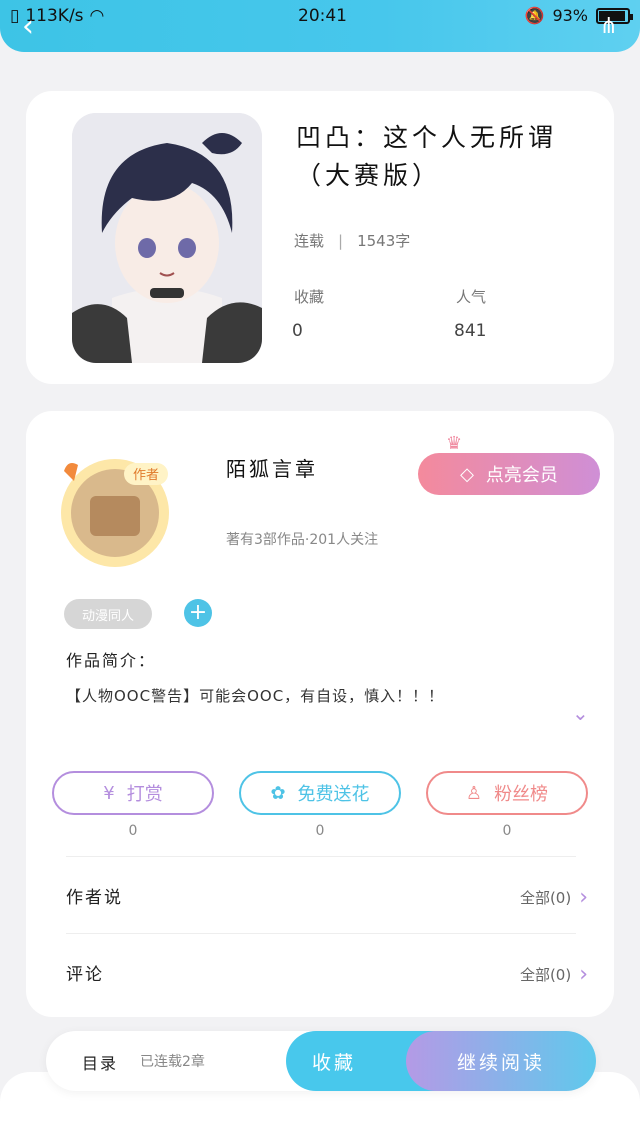  What do you see at coordinates (333, 794) in the screenshot?
I see `send-flower-label: 免费送花` at bounding box center [333, 794].